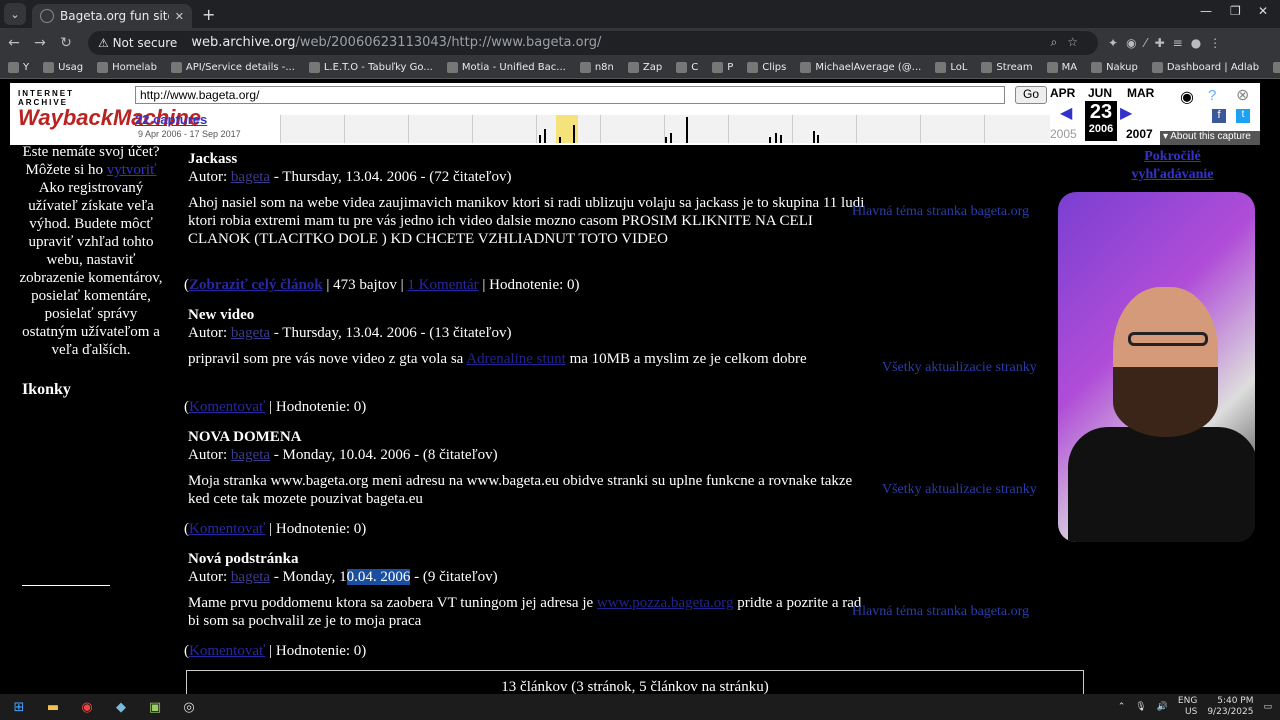 The width and height of the screenshot is (1280, 720). Describe the element at coordinates (53, 707) in the screenshot. I see `file-explorer-icon: ▬` at that location.